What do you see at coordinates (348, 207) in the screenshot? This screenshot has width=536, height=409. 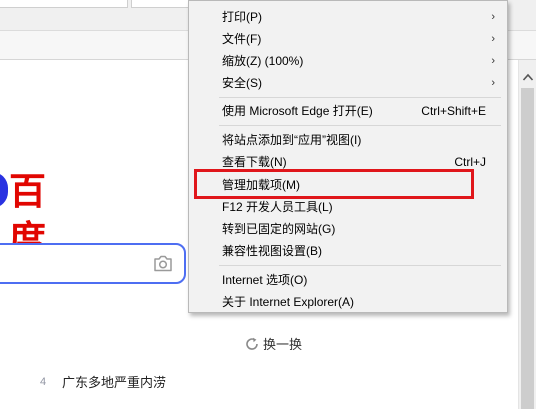 I see `menu-item-dev-tools: F12 开发人员工具(L)` at bounding box center [348, 207].